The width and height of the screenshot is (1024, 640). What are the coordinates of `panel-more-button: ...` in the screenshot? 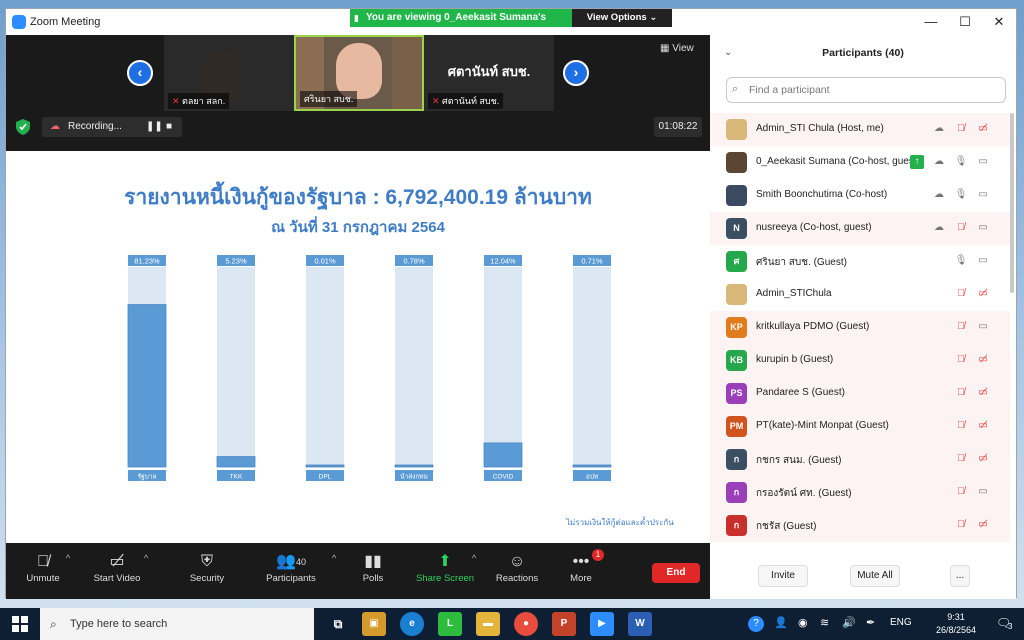 It's located at (960, 576).